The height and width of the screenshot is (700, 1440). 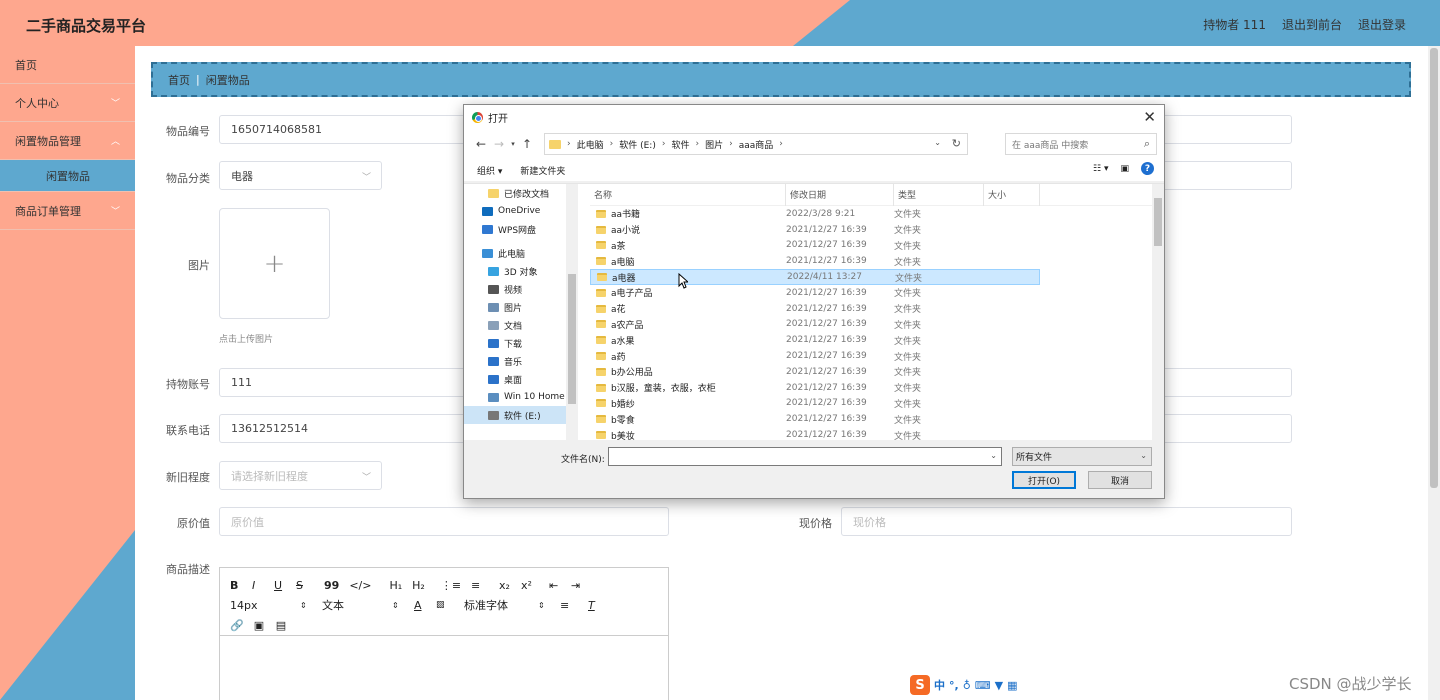 What do you see at coordinates (521, 271) in the screenshot?
I see `nav-item: 3D 对象` at bounding box center [521, 271].